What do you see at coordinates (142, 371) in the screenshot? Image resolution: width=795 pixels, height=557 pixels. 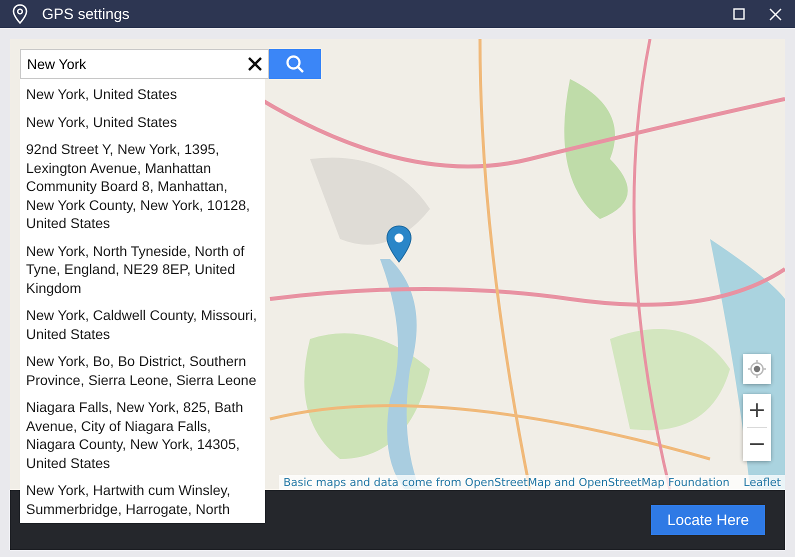 I see `search-result: New York, Bo, Bo District, Southern Province, Sierra Leone, Sierra Leone` at bounding box center [142, 371].